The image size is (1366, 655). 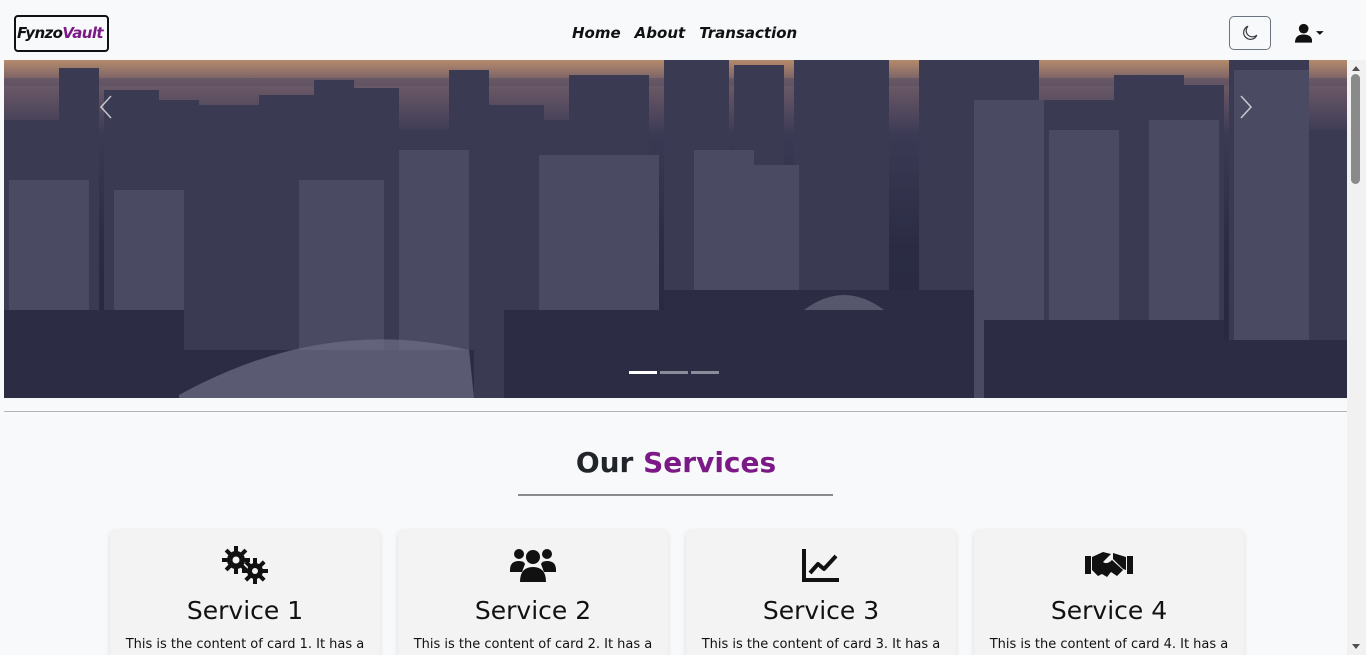 What do you see at coordinates (1320, 33) in the screenshot?
I see `caret-down-icon` at bounding box center [1320, 33].